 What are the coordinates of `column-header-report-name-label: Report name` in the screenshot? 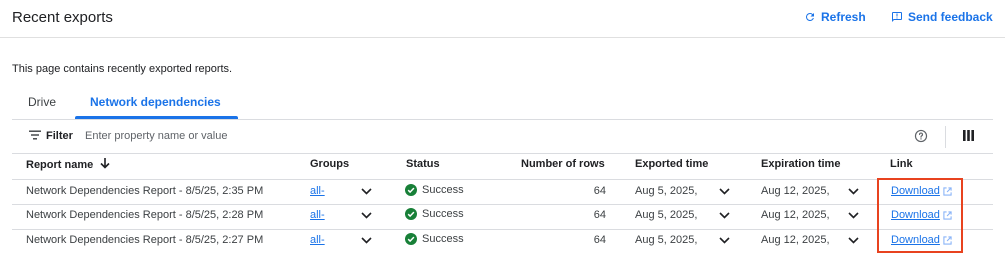 It's located at (60, 165).